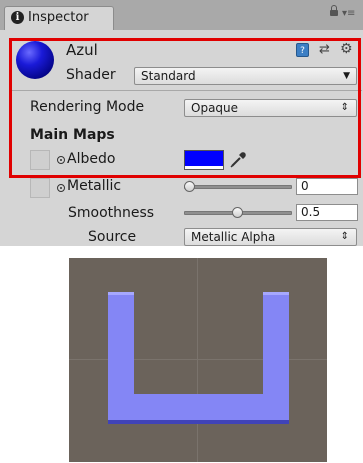 The width and height of the screenshot is (363, 463). I want to click on header-divider, so click(187, 90).